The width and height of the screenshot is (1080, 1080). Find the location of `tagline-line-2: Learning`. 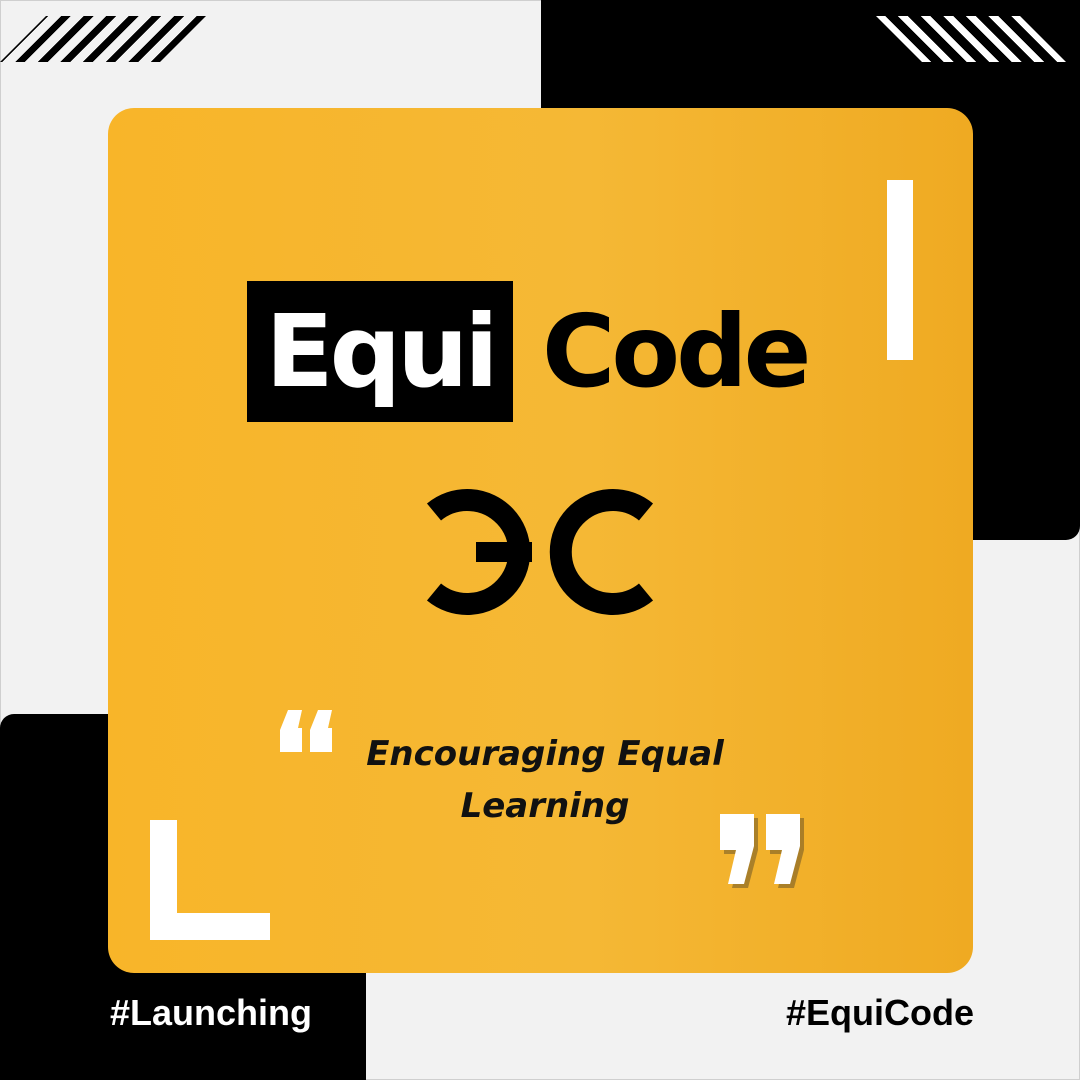

tagline-line-2: Learning is located at coordinates (545, 806).